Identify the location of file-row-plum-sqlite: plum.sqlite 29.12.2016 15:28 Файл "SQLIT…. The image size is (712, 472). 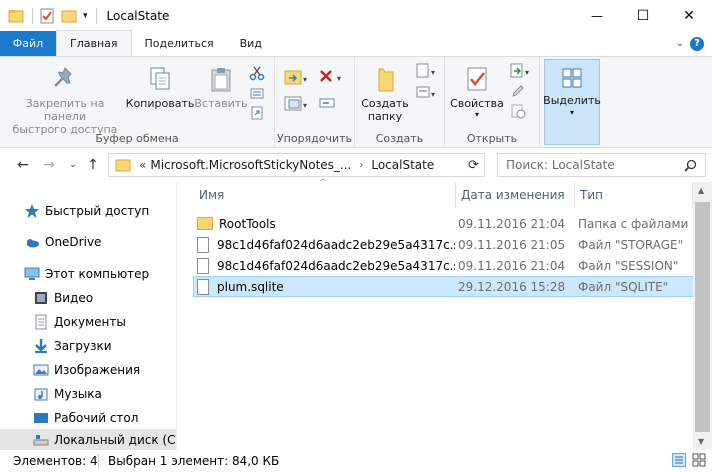
(447, 286).